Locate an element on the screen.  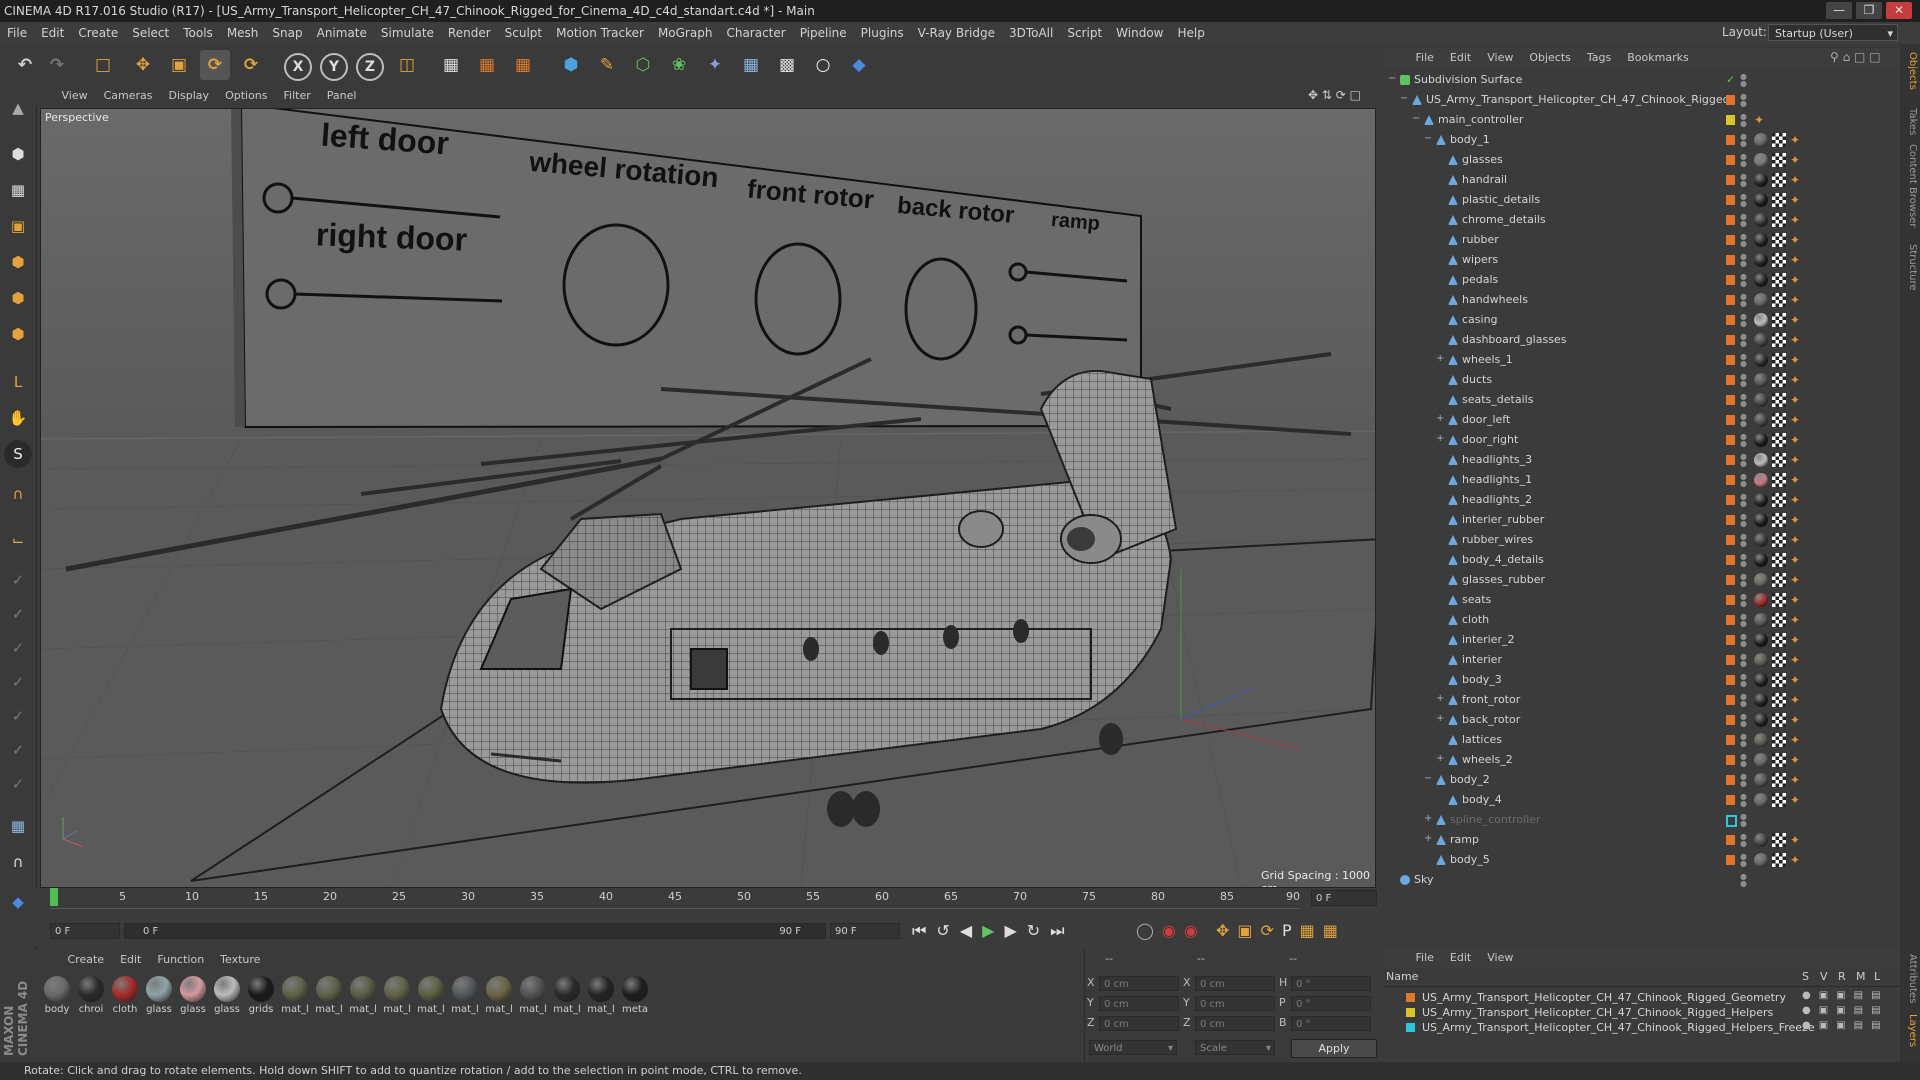
floor-button: ▦ is located at coordinates (751, 65).